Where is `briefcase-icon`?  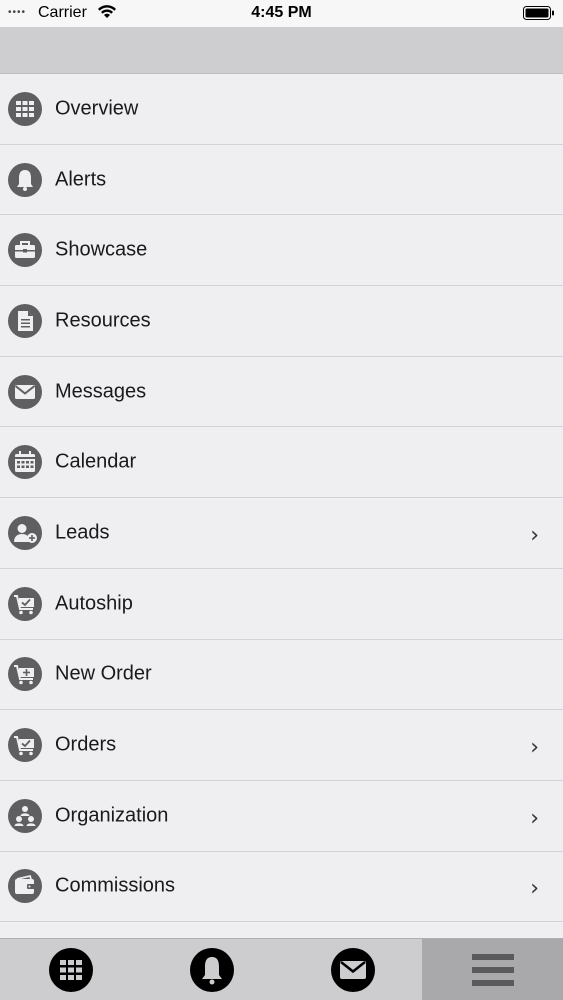
briefcase-icon is located at coordinates (25, 250).